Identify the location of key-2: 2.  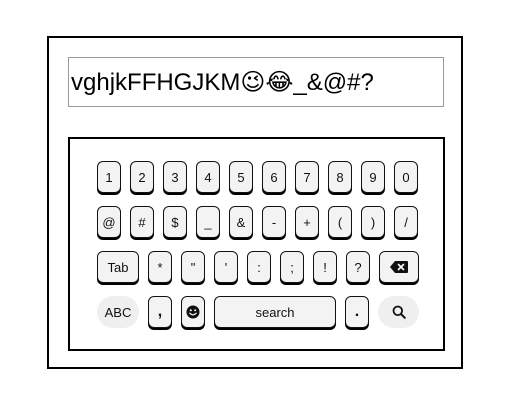
(142, 177).